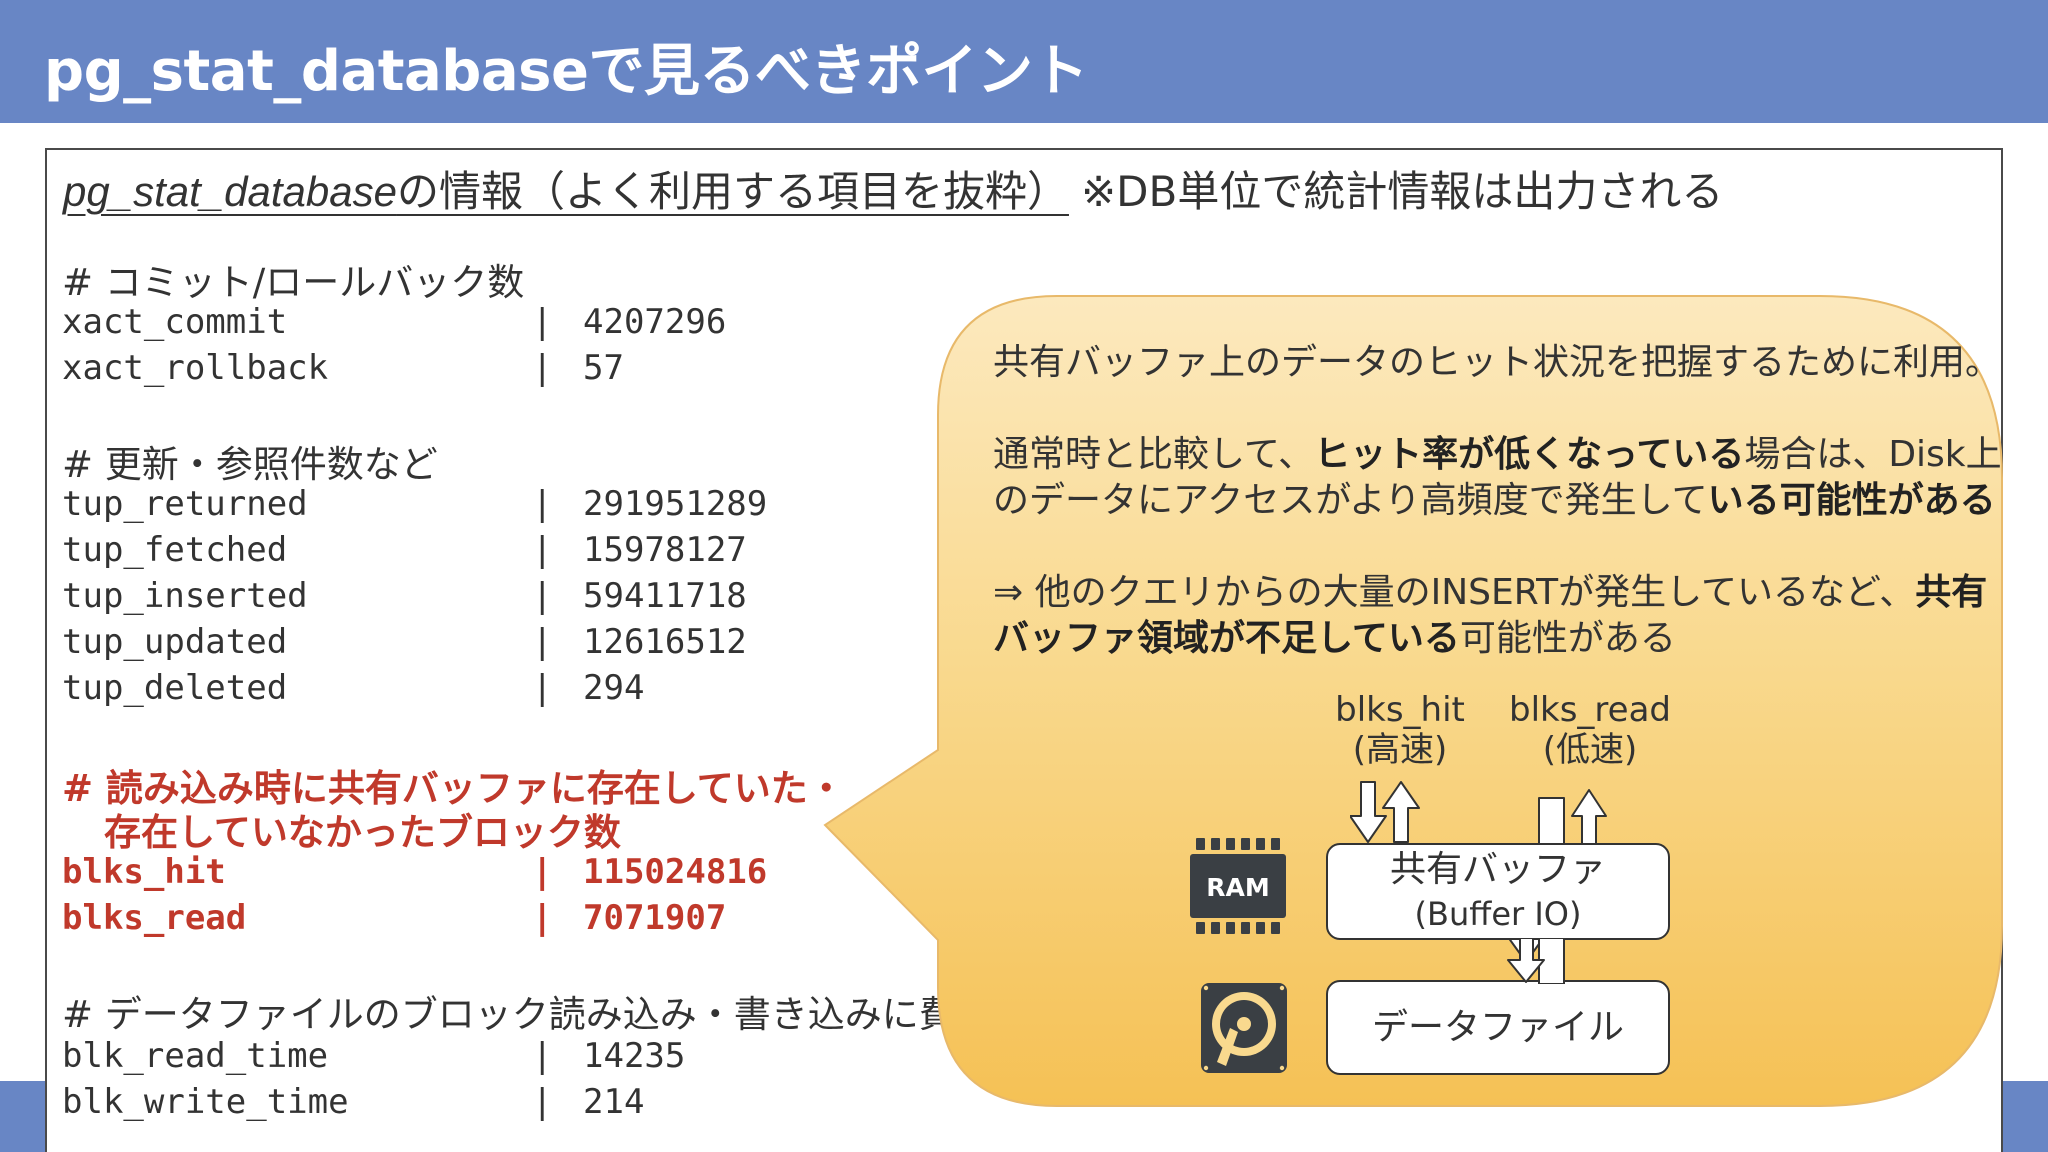 This screenshot has width=2048, height=1152. What do you see at coordinates (154, 918) in the screenshot?
I see `stat-key: blks_read` at bounding box center [154, 918].